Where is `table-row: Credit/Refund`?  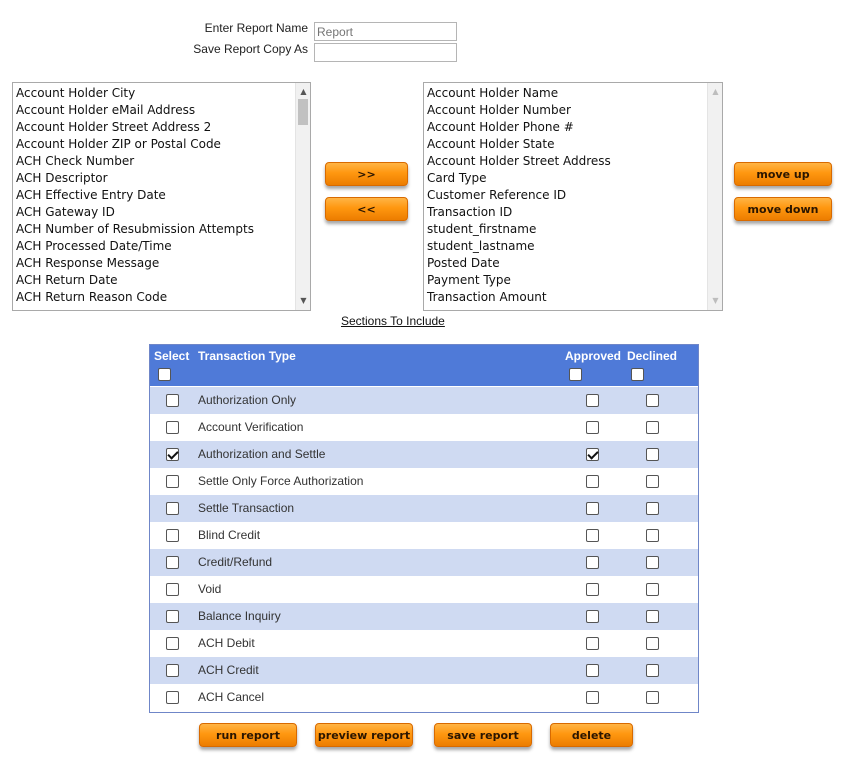 table-row: Credit/Refund is located at coordinates (424, 562).